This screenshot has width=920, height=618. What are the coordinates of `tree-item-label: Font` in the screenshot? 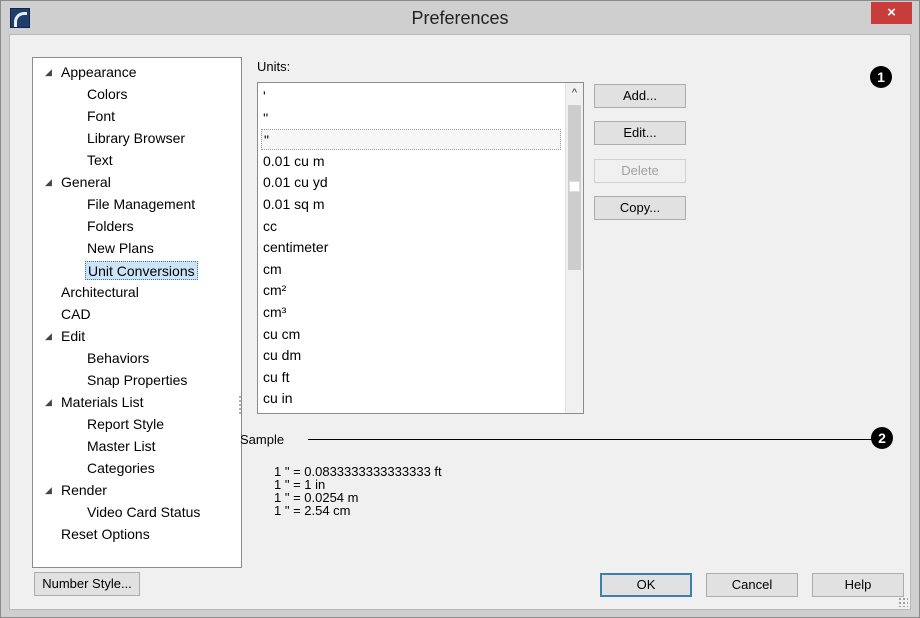 It's located at (101, 116).